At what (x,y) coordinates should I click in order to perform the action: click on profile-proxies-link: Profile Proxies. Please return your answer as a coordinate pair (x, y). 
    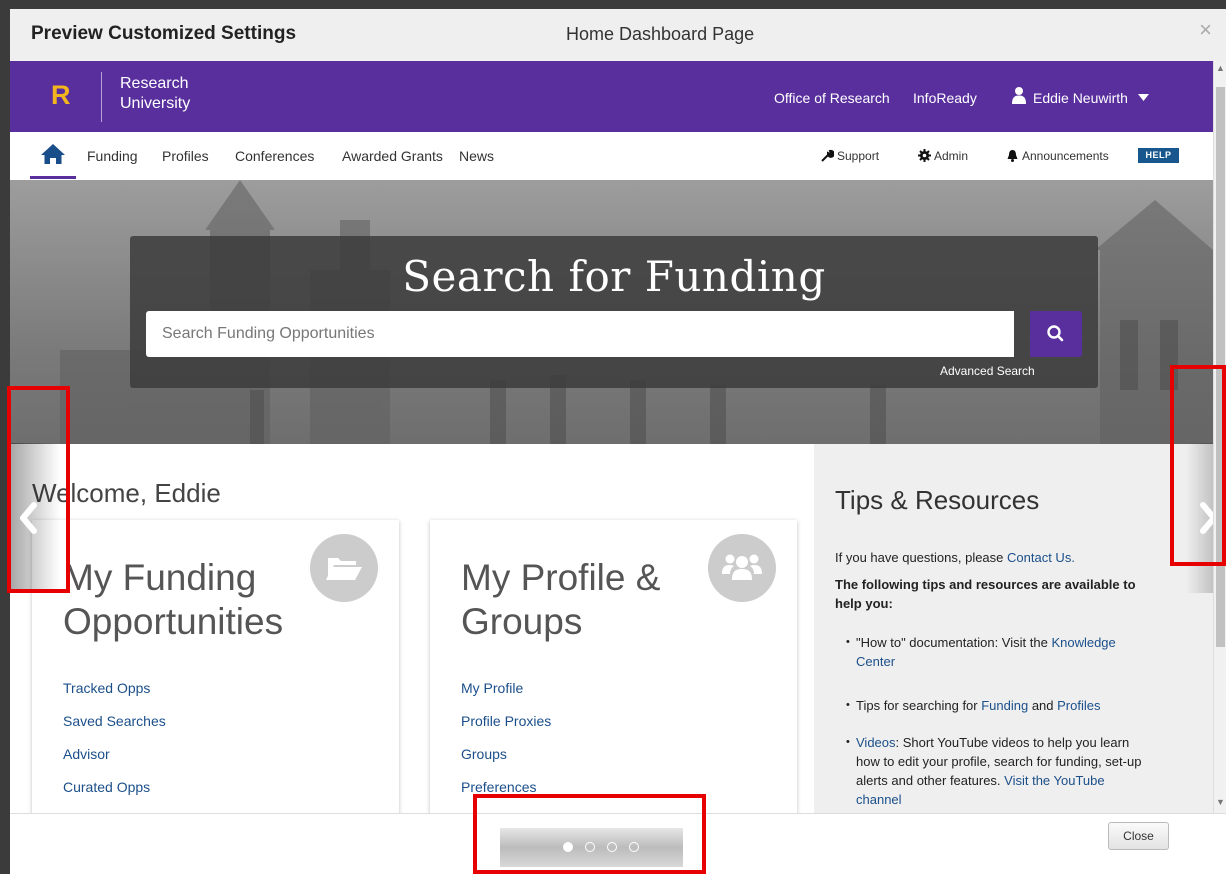
    Looking at the image, I should click on (506, 721).